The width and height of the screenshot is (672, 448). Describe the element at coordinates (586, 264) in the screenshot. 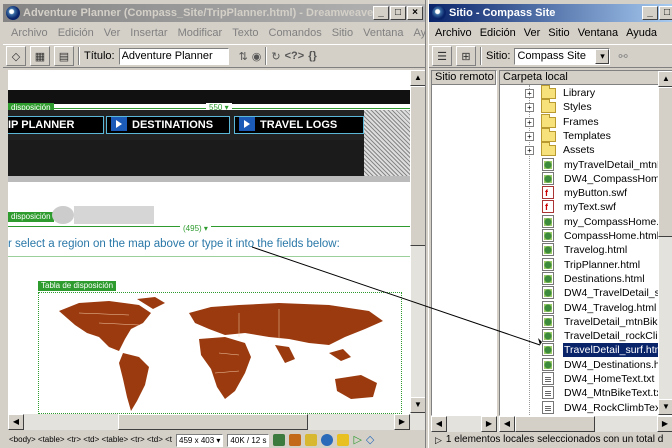

I see `file-item: TripPlanner.html` at that location.